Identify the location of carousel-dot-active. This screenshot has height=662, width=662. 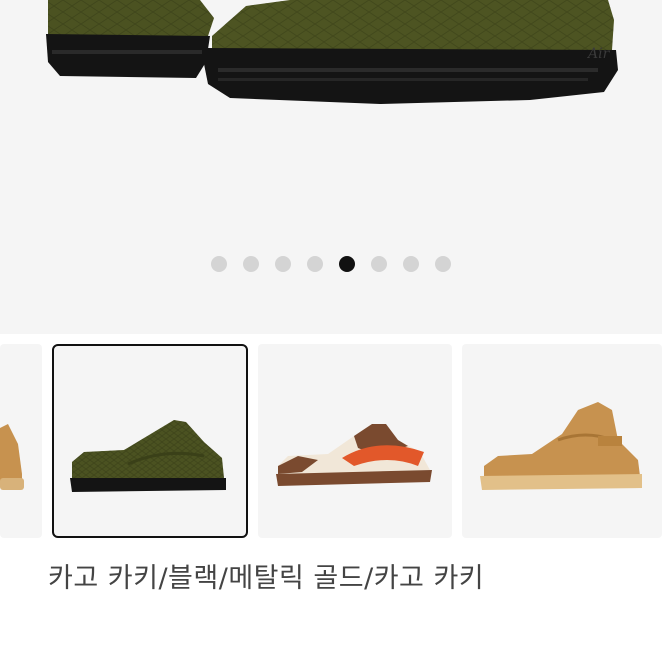
(347, 264).